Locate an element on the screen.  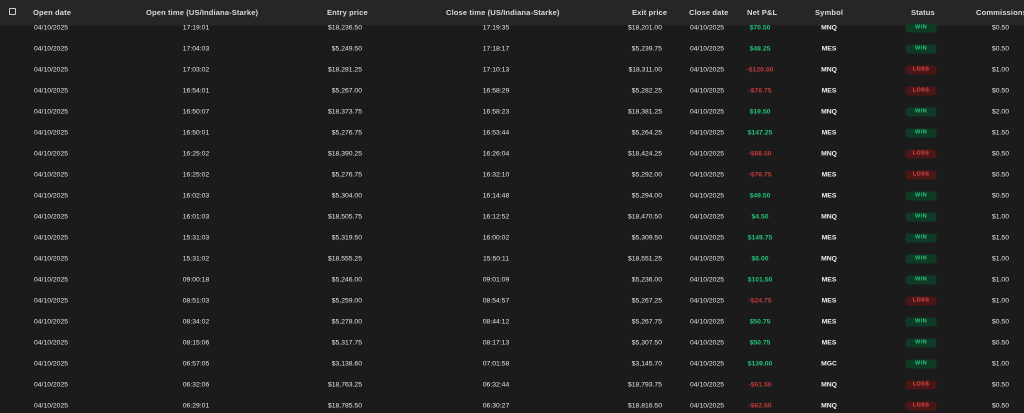
cell-entry-price: $5,267.00 is located at coordinates (346, 90).